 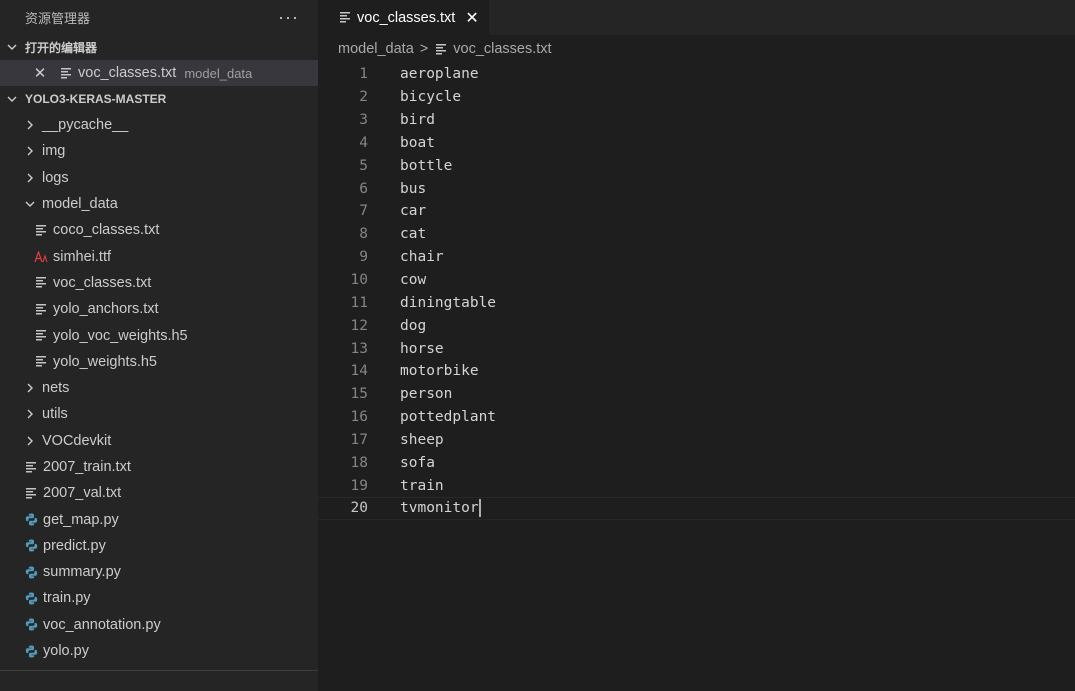 What do you see at coordinates (696, 74) in the screenshot?
I see `code-line: 1 aeroplane` at bounding box center [696, 74].